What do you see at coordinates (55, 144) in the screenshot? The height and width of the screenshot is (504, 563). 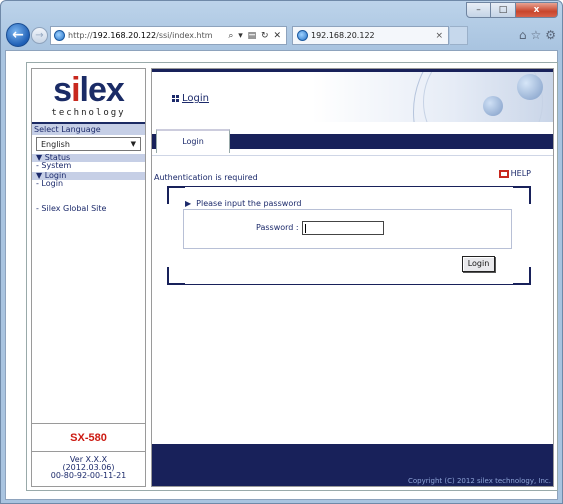 I see `language-selected-value: English` at bounding box center [55, 144].